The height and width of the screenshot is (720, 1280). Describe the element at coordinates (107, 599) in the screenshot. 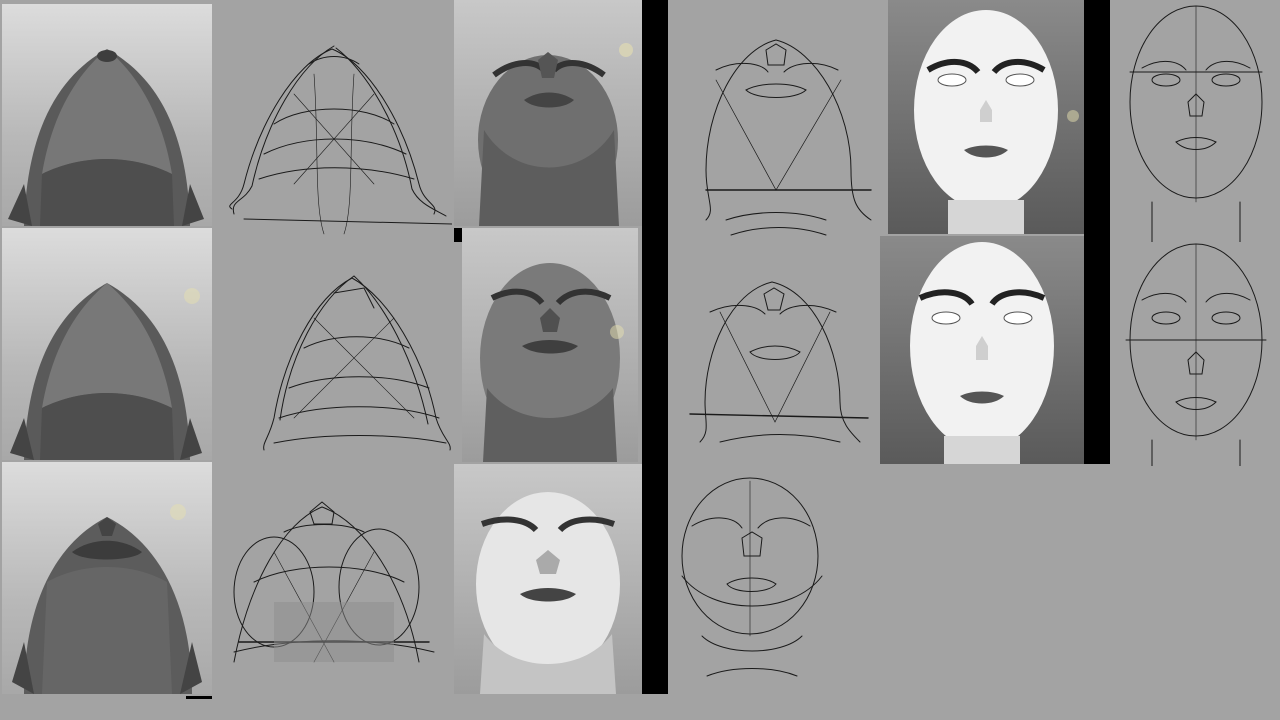

I see `head-render-underside-nose` at that location.